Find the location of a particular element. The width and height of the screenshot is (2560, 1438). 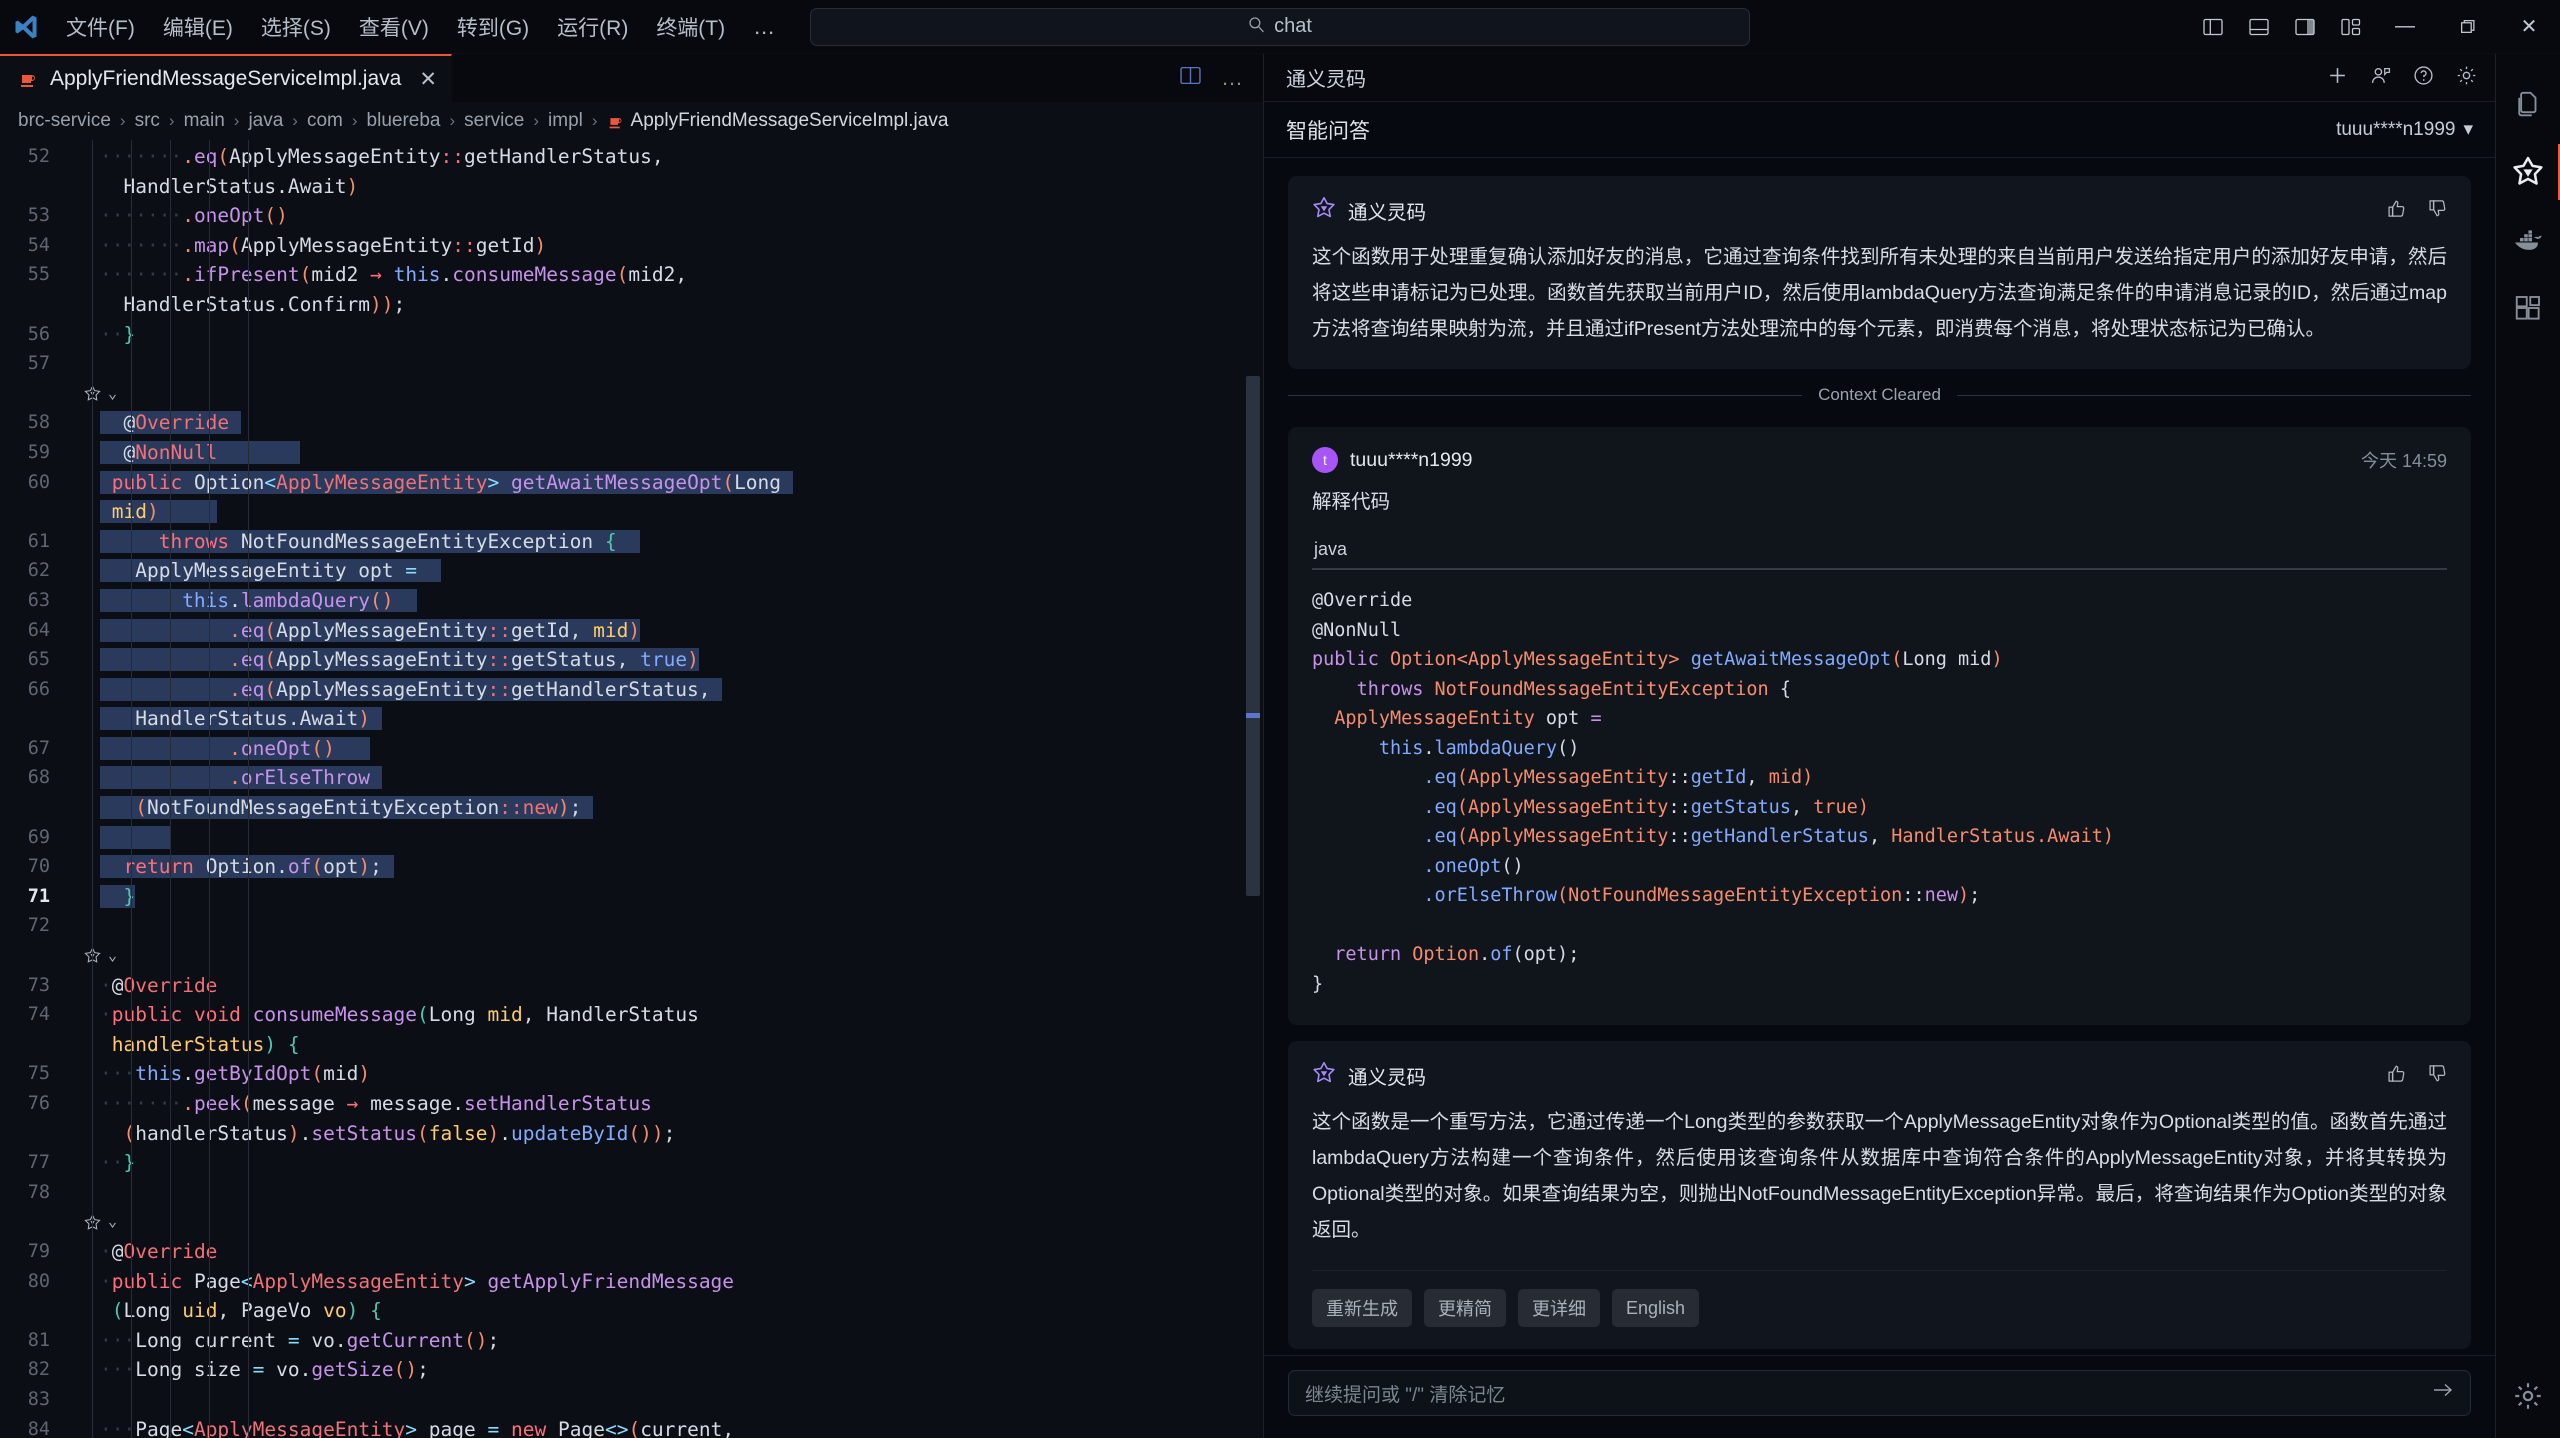

window-maximize-button is located at coordinates (2467, 27).